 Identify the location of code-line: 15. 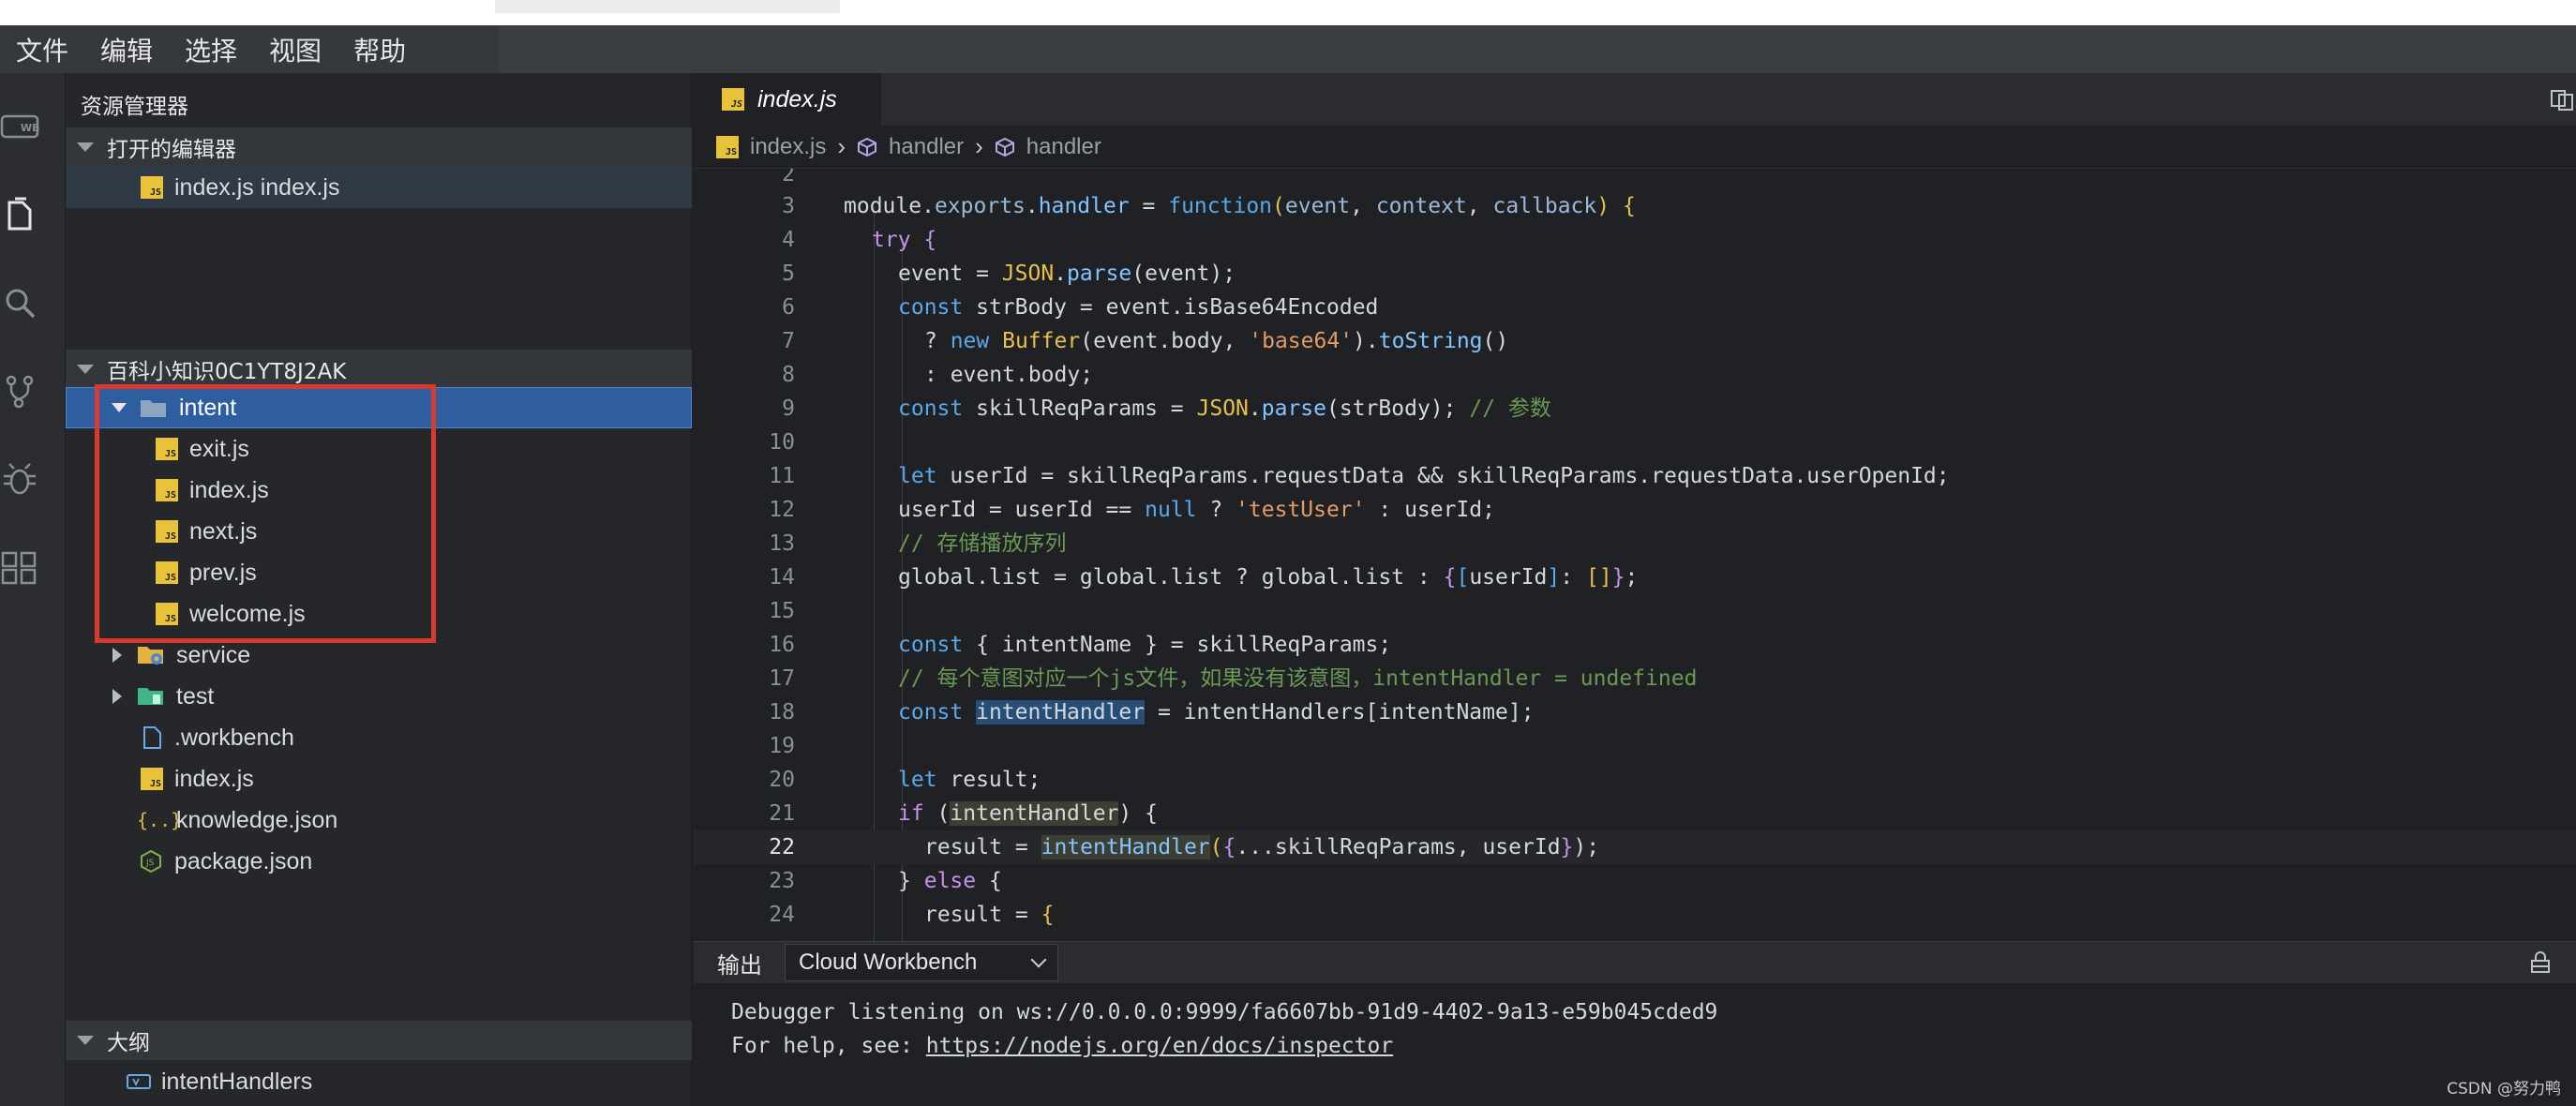
(782, 611).